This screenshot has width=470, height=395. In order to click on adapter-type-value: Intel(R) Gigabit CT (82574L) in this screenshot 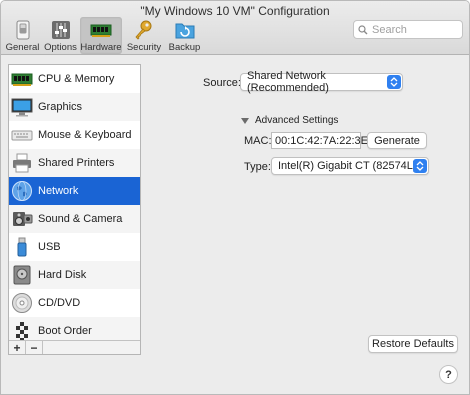, I will do `click(347, 166)`.